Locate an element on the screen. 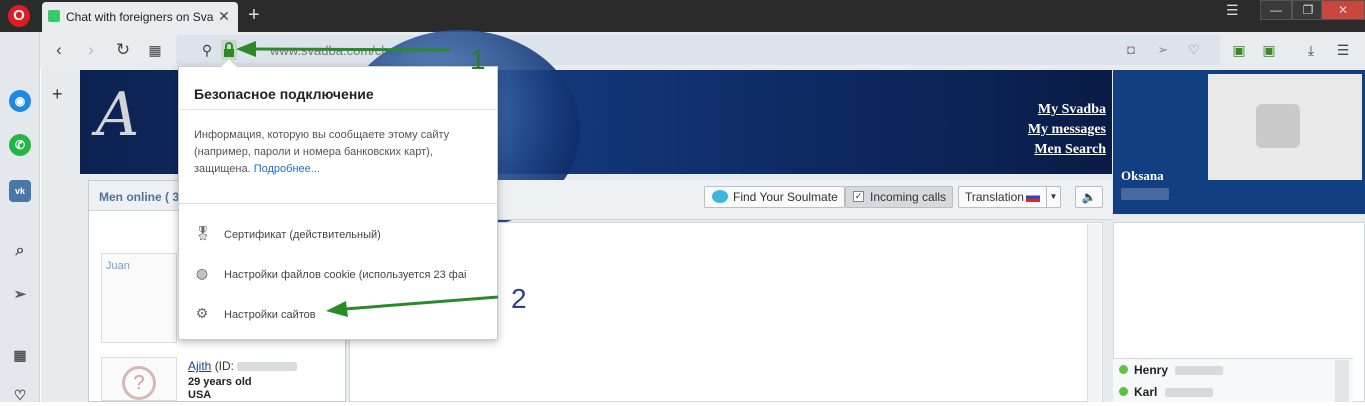 The height and width of the screenshot is (406, 1365). speaker-icon: 🔈 is located at coordinates (1089, 197).